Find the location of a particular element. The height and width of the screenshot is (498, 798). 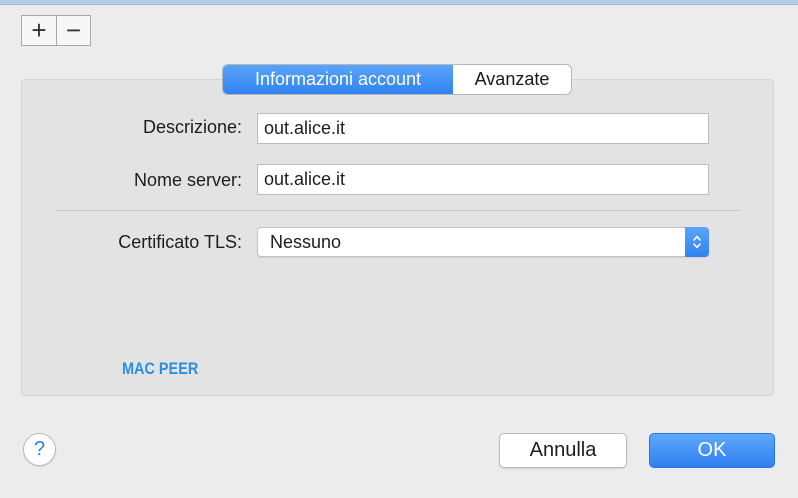

remove-button: − is located at coordinates (72, 30).